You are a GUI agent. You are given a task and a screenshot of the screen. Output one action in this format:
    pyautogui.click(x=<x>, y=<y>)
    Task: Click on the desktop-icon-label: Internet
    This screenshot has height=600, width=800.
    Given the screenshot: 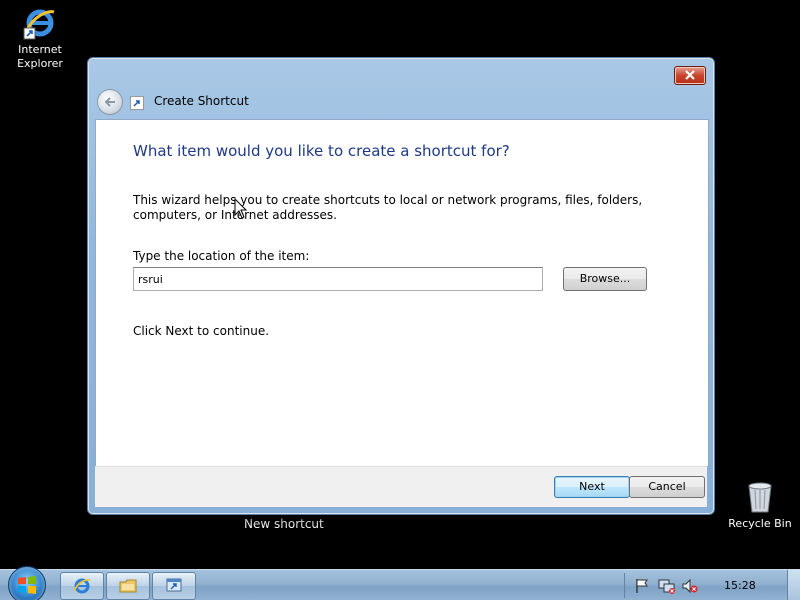 What is the action you would take?
    pyautogui.click(x=40, y=49)
    